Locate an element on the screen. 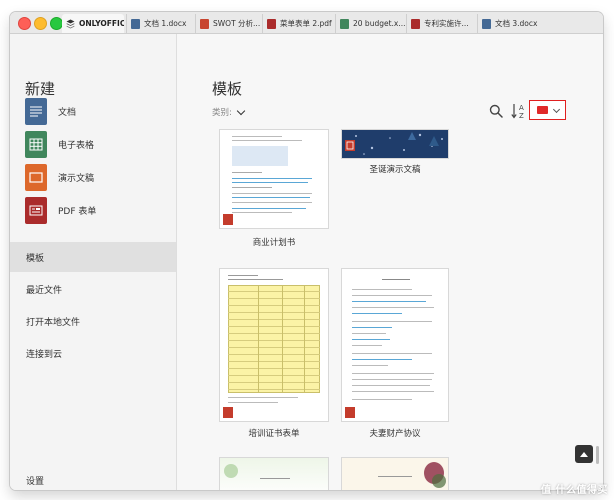 This screenshot has width=614, height=500. arrow-up-icon is located at coordinates (584, 454).